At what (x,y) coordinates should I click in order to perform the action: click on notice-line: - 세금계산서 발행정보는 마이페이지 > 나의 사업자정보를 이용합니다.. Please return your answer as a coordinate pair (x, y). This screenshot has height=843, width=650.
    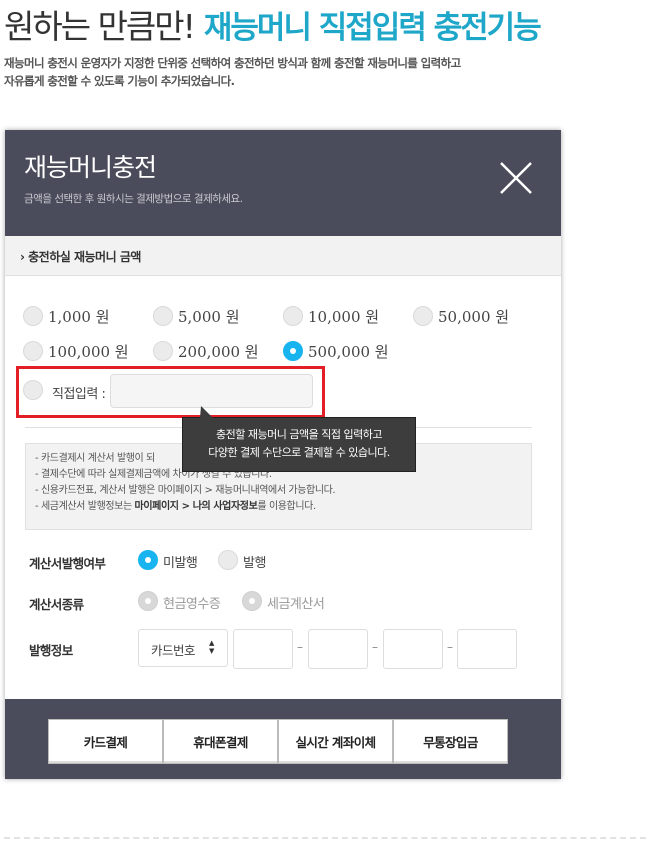
    Looking at the image, I should click on (278, 507).